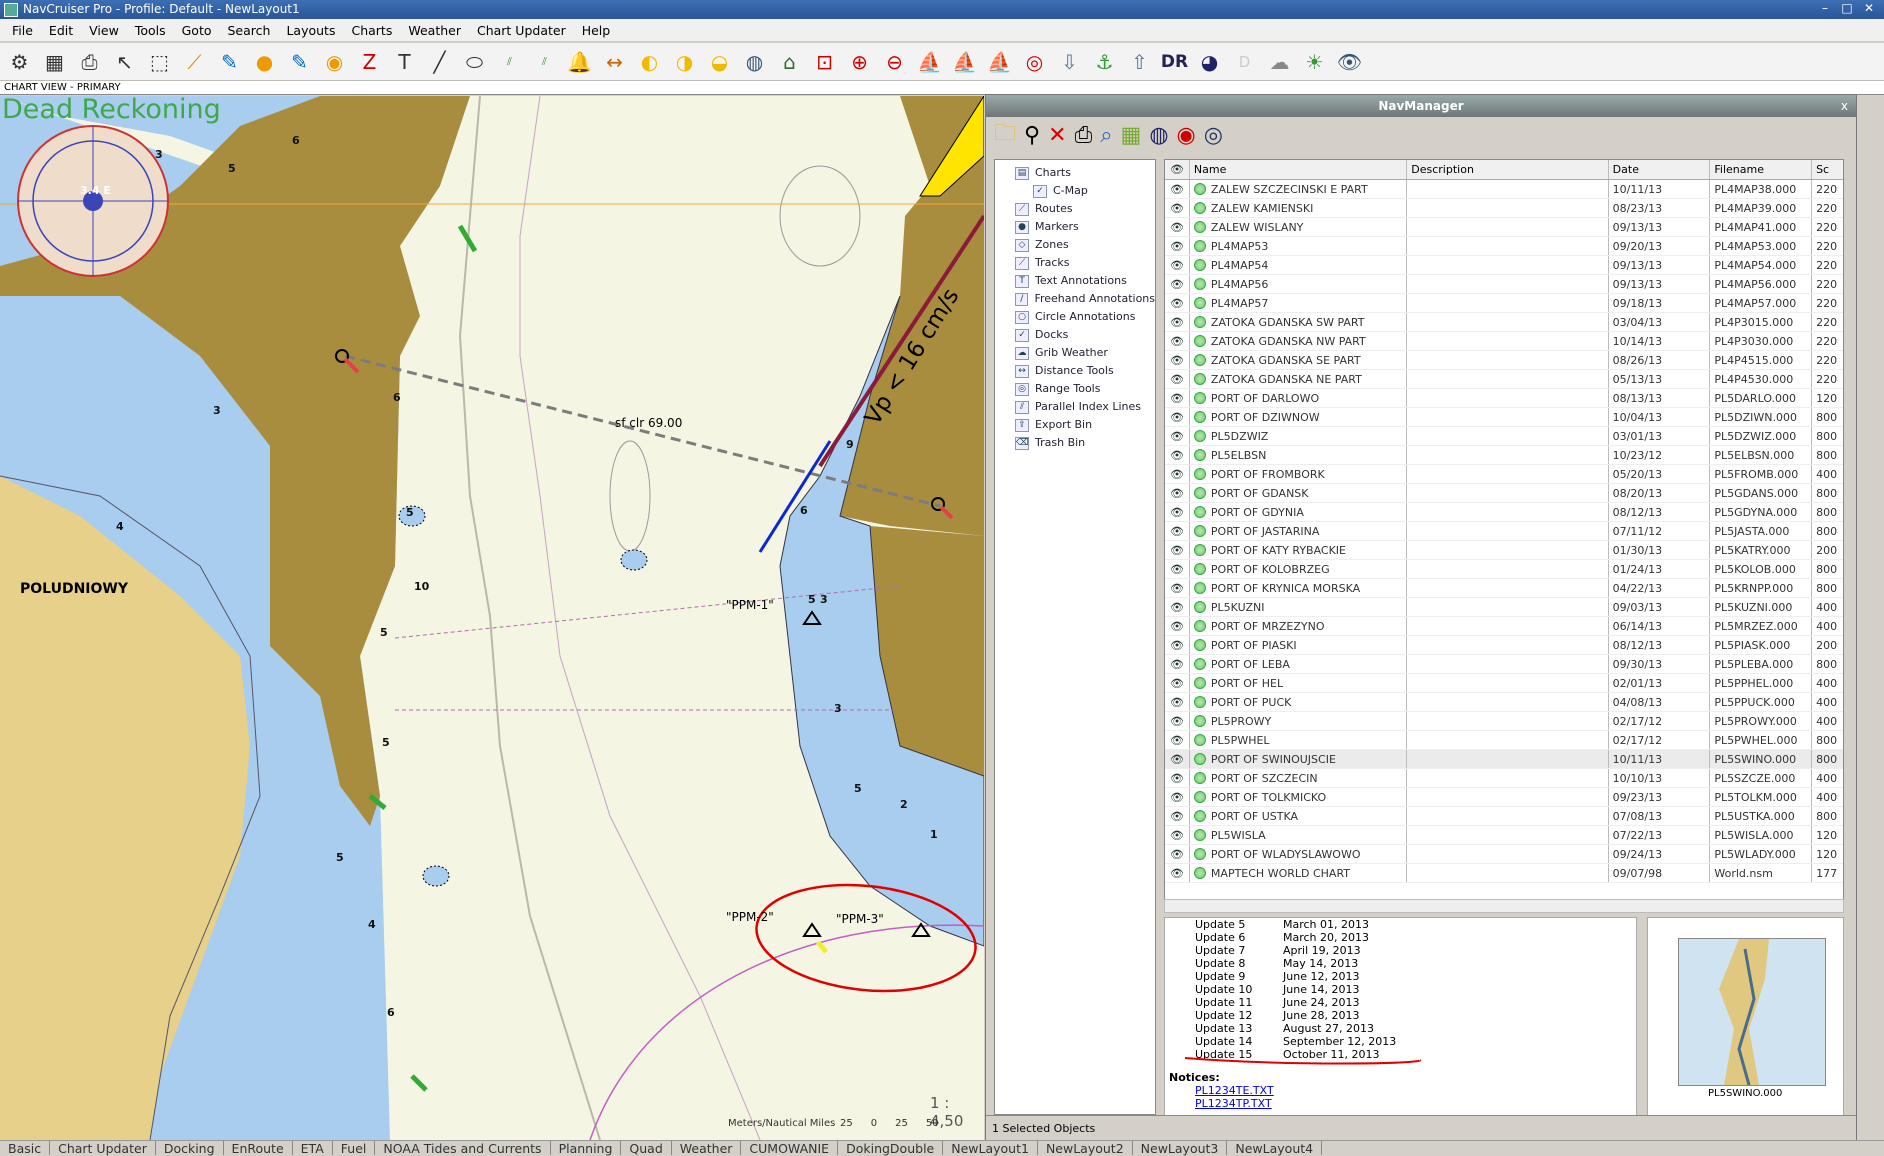 The width and height of the screenshot is (1884, 1156). Describe the element at coordinates (1504, 664) in the screenshot. I see `table-row: 👁 PORT OF LEBA 09/30/13 PL5PLEBA.000 800` at that location.